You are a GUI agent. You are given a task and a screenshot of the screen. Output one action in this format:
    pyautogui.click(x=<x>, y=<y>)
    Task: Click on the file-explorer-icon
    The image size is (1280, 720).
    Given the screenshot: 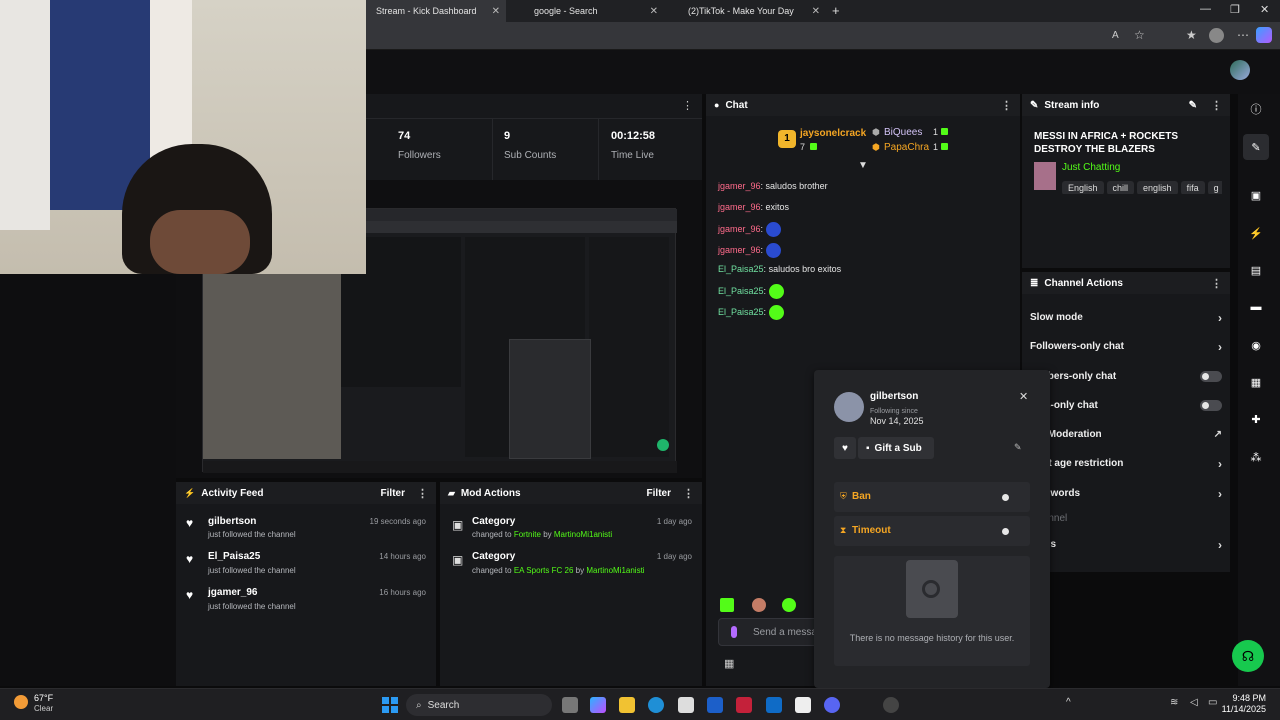 What is the action you would take?
    pyautogui.click(x=627, y=705)
    